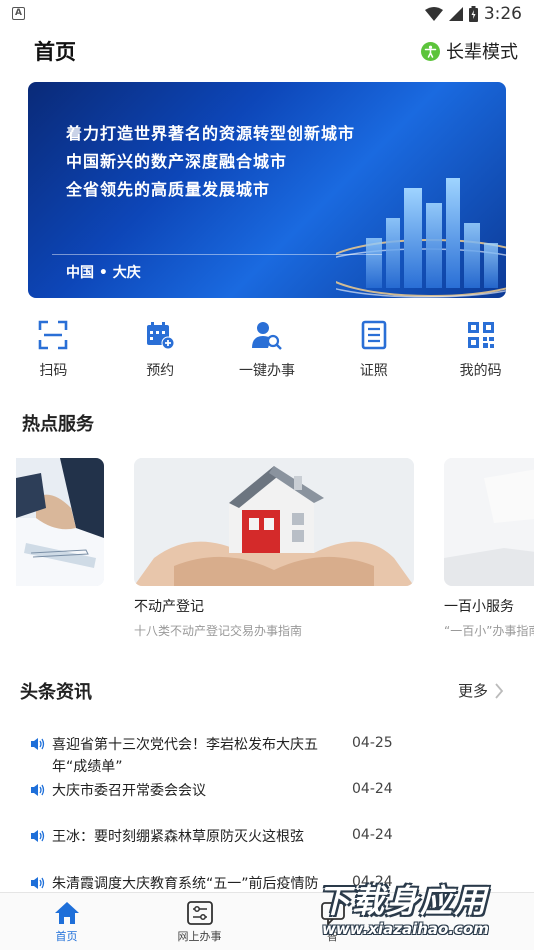 Image resolution: width=534 pixels, height=950 pixels. What do you see at coordinates (373, 371) in the screenshot?
I see `quick-action-label: 证照` at bounding box center [373, 371].